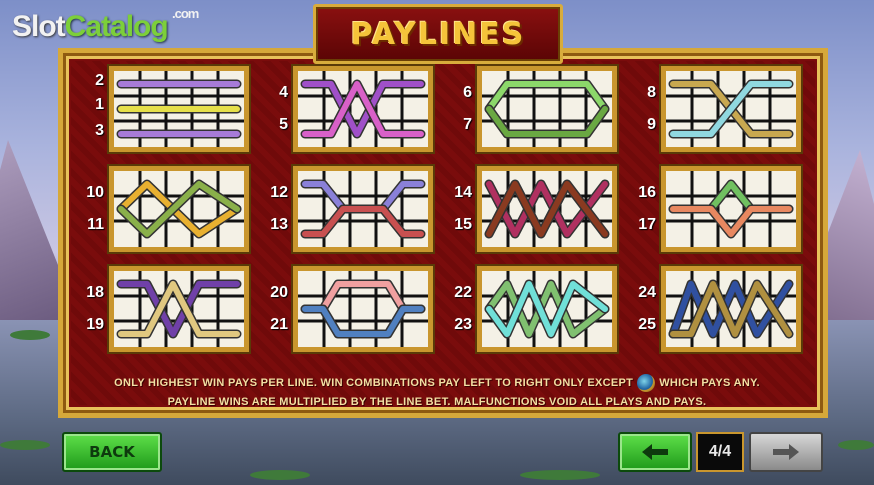 This screenshot has width=874, height=485. I want to click on slotcatalog-logo: SlotCatalog .com, so click(105, 25).